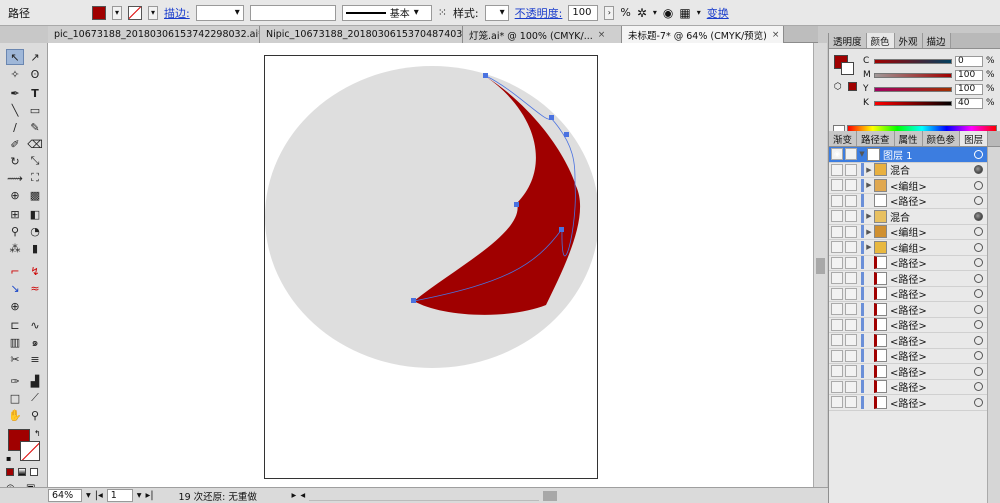 The image size is (1000, 503). What do you see at coordinates (88, 495) in the screenshot?
I see `zoom-dropdown: ▾` at bounding box center [88, 495].